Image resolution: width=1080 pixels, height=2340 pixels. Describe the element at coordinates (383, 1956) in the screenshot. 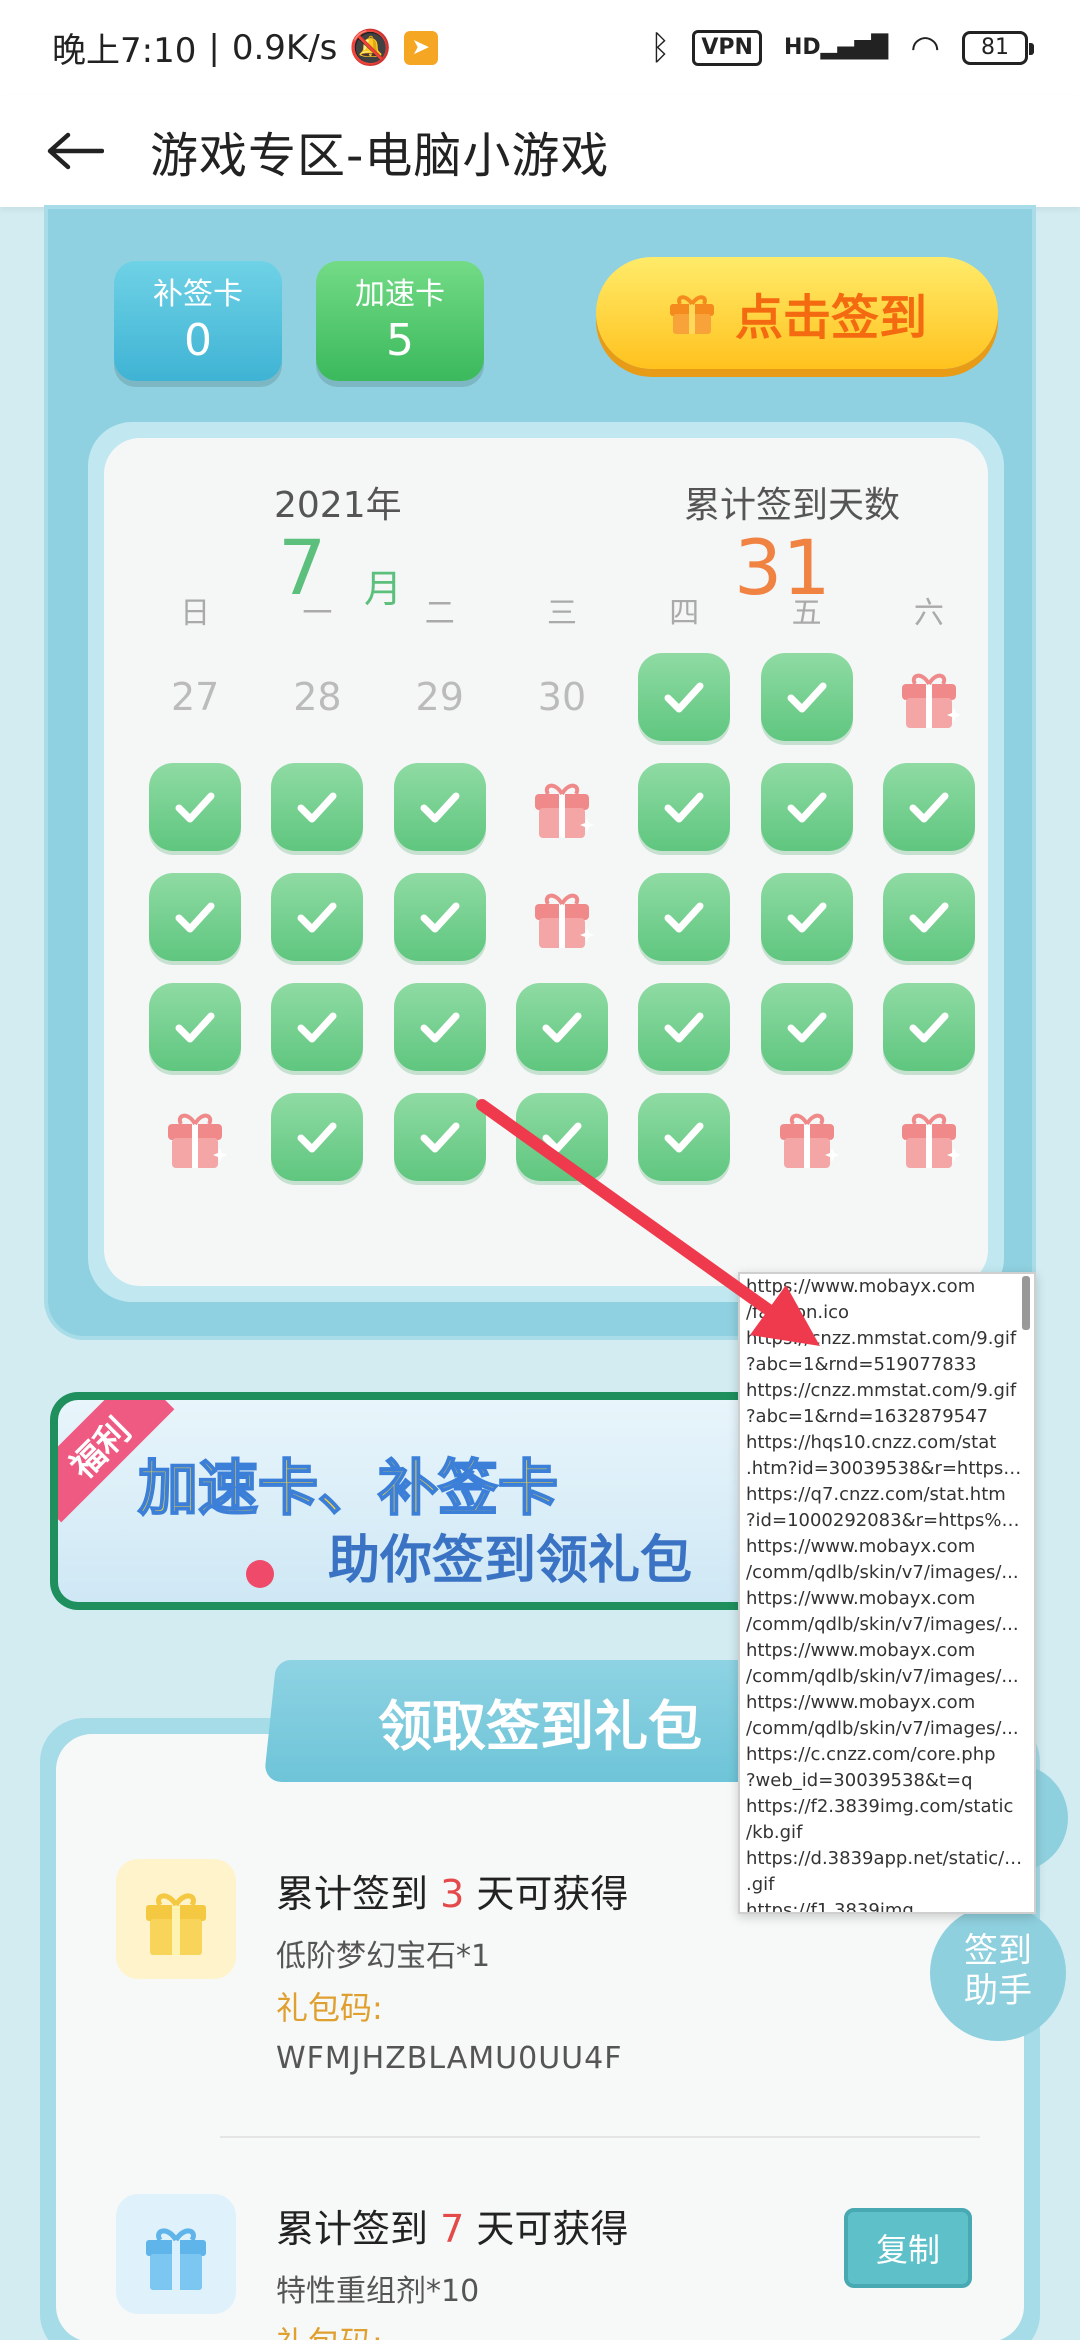

I see `reward-item-name: 低阶梦幻宝石*1` at that location.